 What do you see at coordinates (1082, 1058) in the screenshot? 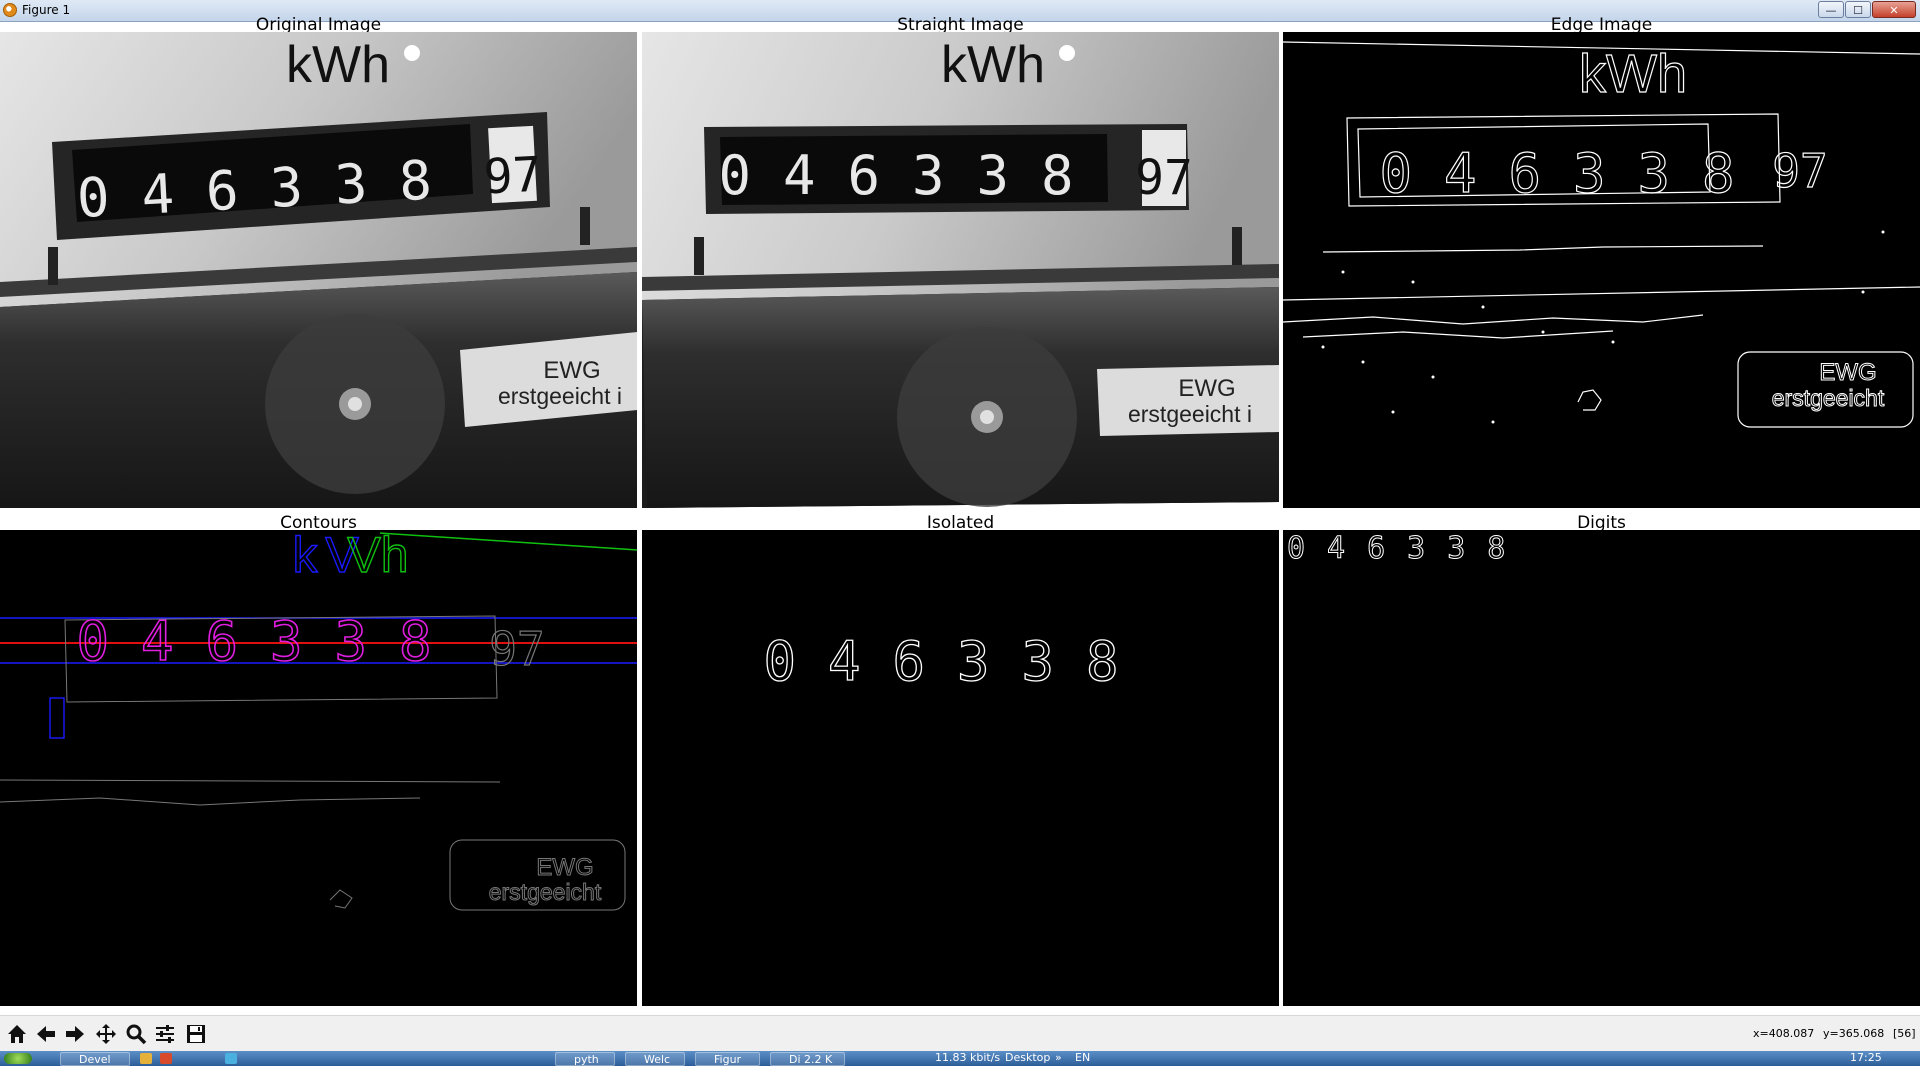
I see `language-indicator: EN` at bounding box center [1082, 1058].